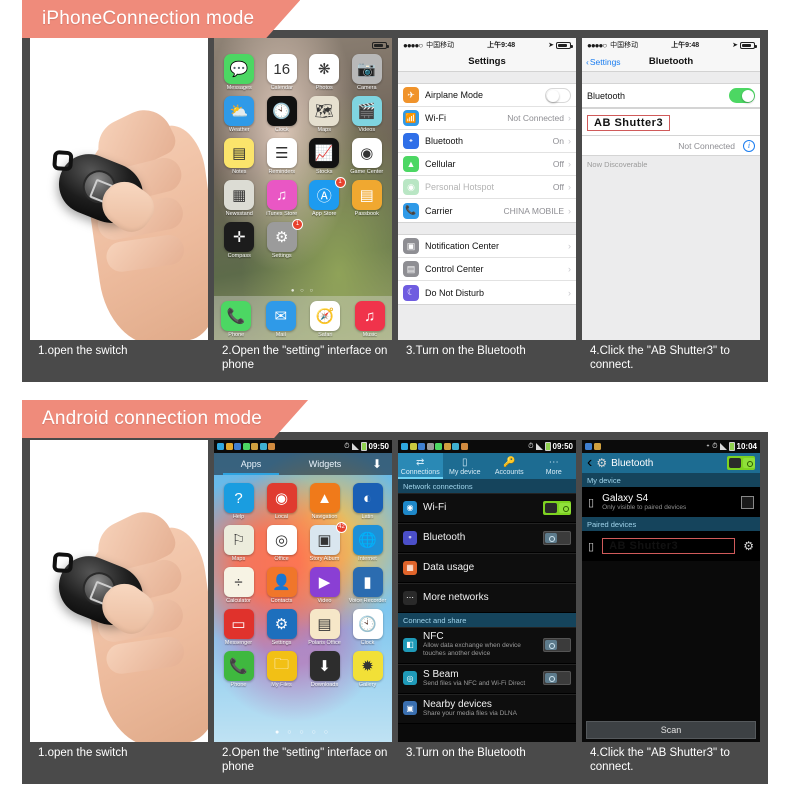 The image size is (800, 800). I want to click on row-text: Wi-Fi, so click(480, 507).